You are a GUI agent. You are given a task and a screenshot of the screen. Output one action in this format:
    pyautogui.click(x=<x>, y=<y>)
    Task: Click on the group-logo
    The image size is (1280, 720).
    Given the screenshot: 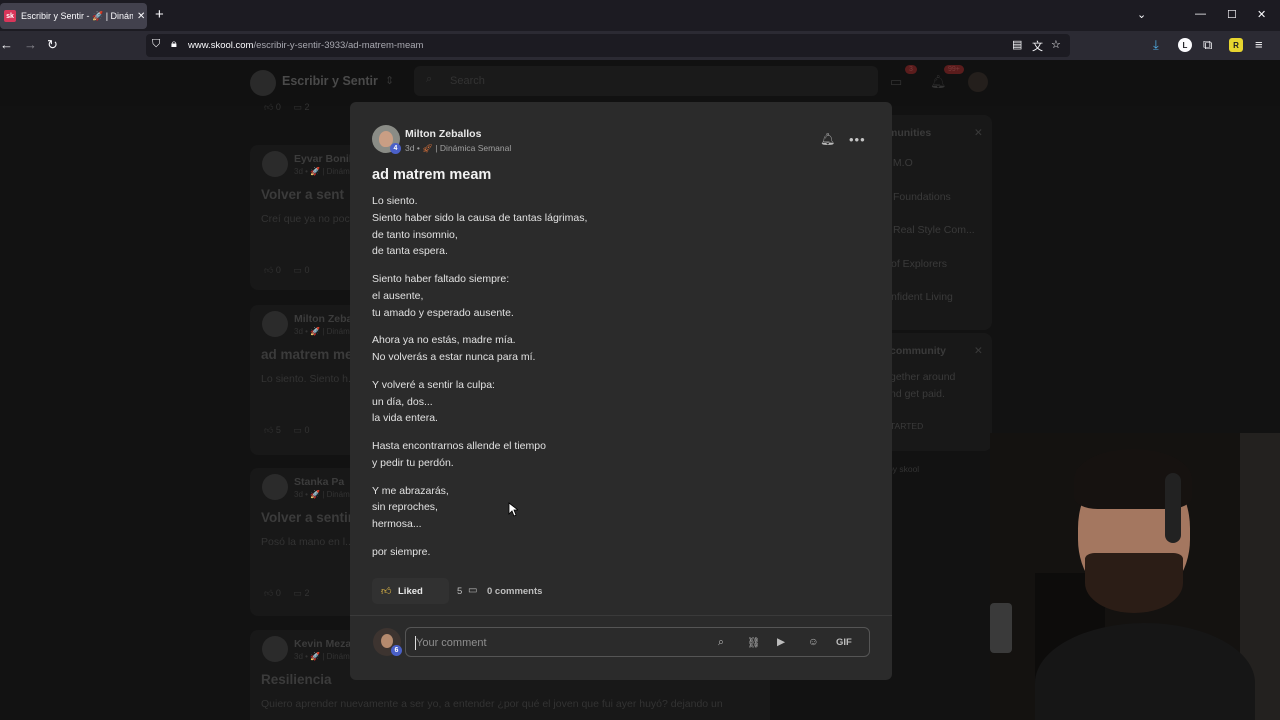 What is the action you would take?
    pyautogui.click(x=263, y=83)
    